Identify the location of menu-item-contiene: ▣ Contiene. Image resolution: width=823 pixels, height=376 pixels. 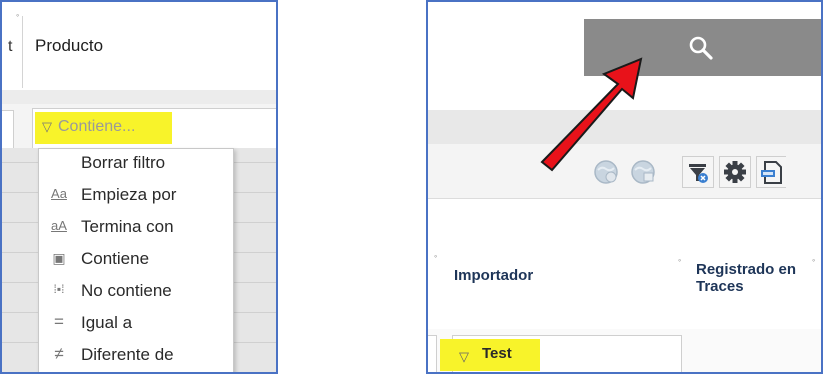
(136, 261).